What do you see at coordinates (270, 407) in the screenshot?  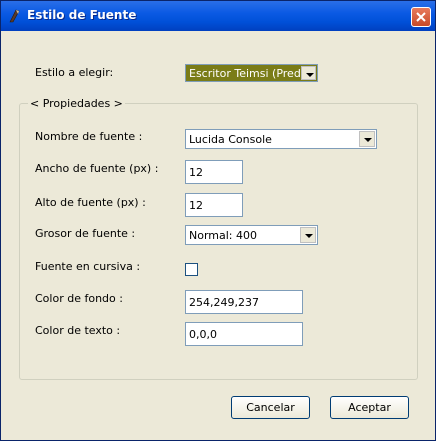 I see `cancel-button: Cancelar` at bounding box center [270, 407].